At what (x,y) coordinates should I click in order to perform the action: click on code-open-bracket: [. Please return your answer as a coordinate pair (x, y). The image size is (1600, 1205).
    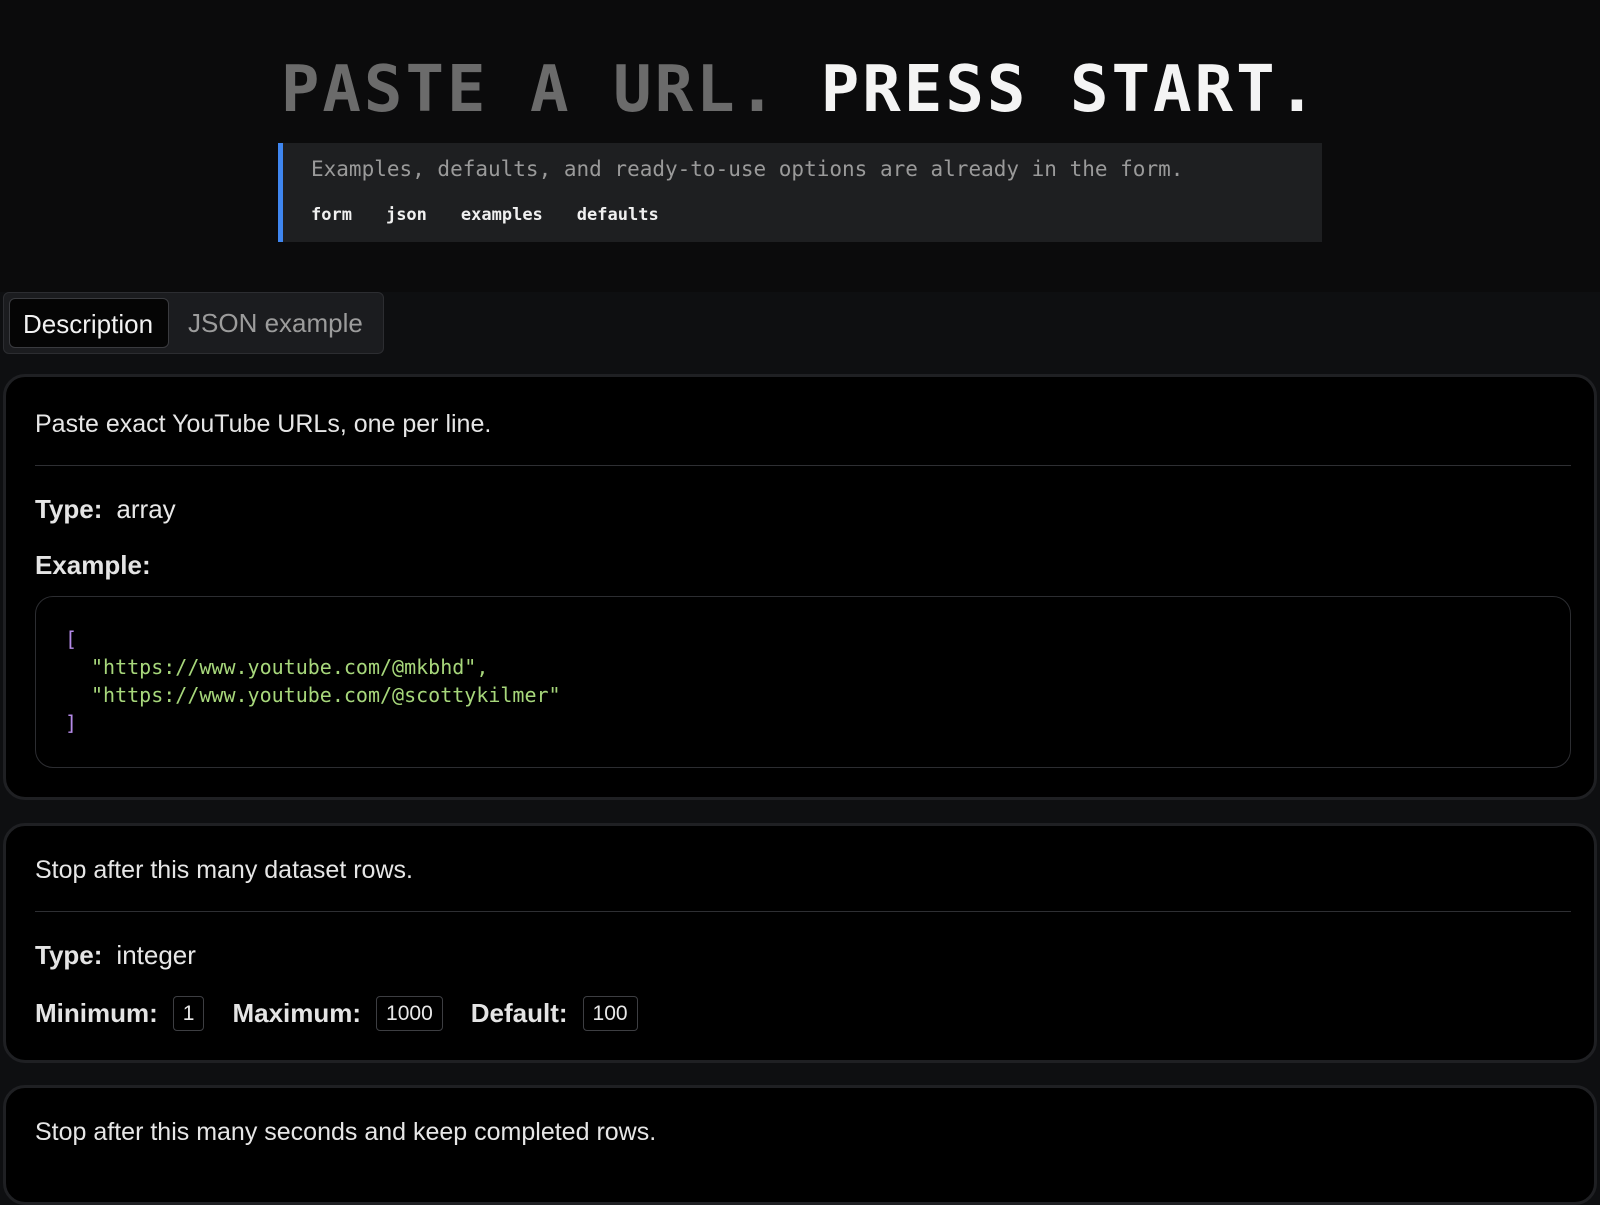
    Looking at the image, I should click on (71, 639).